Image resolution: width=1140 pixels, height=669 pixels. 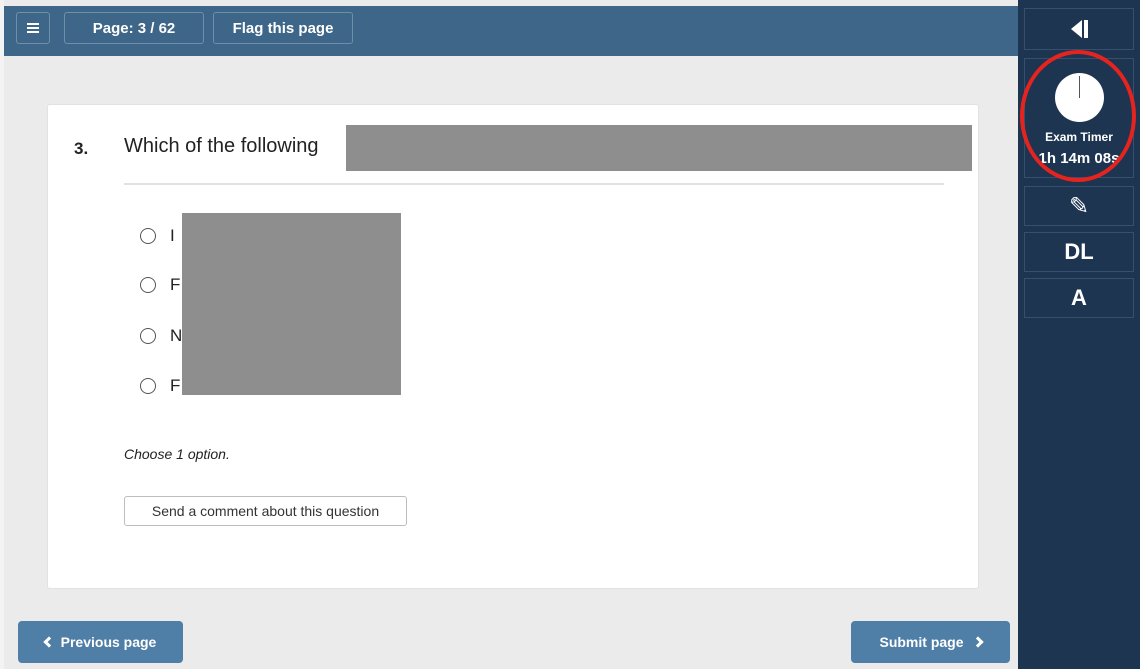 What do you see at coordinates (659, 148) in the screenshot?
I see `redacted-question-text` at bounding box center [659, 148].